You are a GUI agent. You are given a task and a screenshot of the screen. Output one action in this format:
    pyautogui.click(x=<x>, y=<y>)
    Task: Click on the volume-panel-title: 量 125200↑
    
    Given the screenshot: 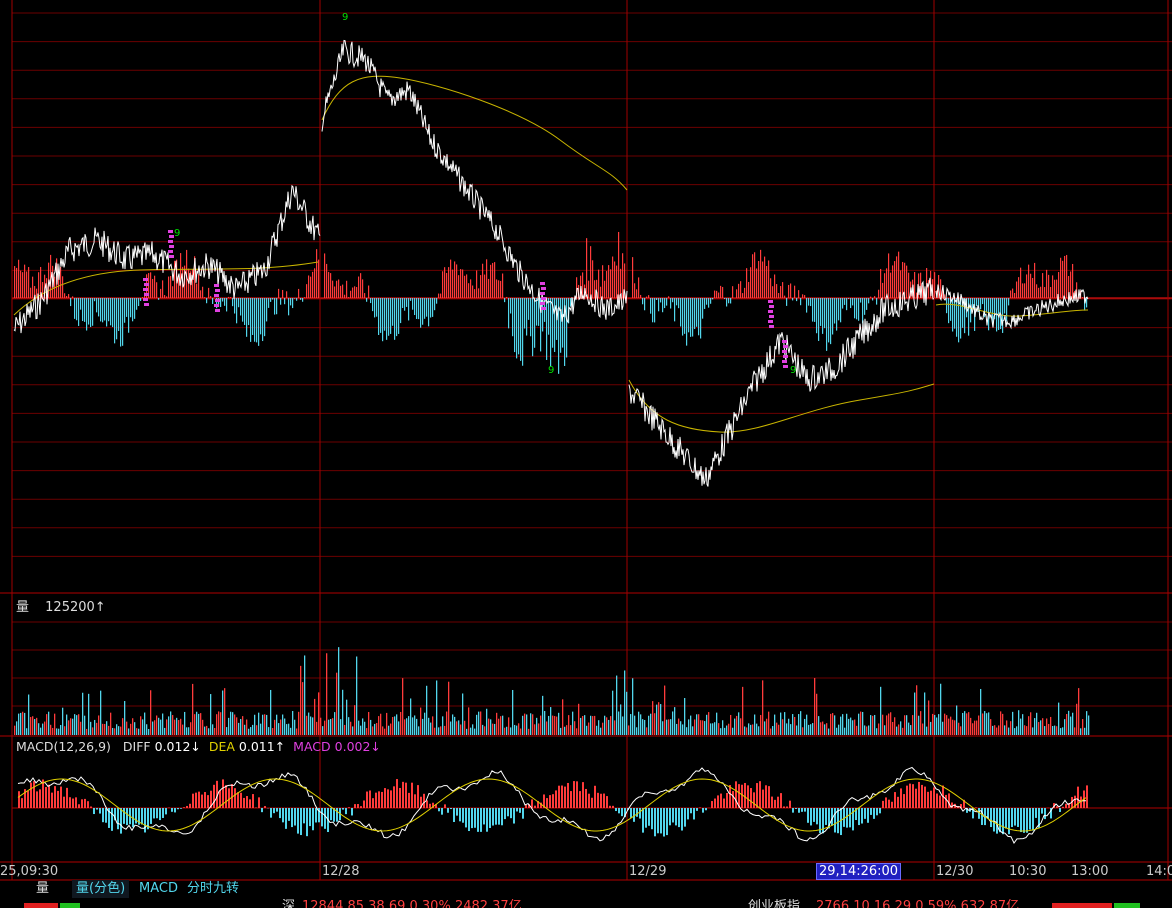 What is the action you would take?
    pyautogui.click(x=61, y=605)
    